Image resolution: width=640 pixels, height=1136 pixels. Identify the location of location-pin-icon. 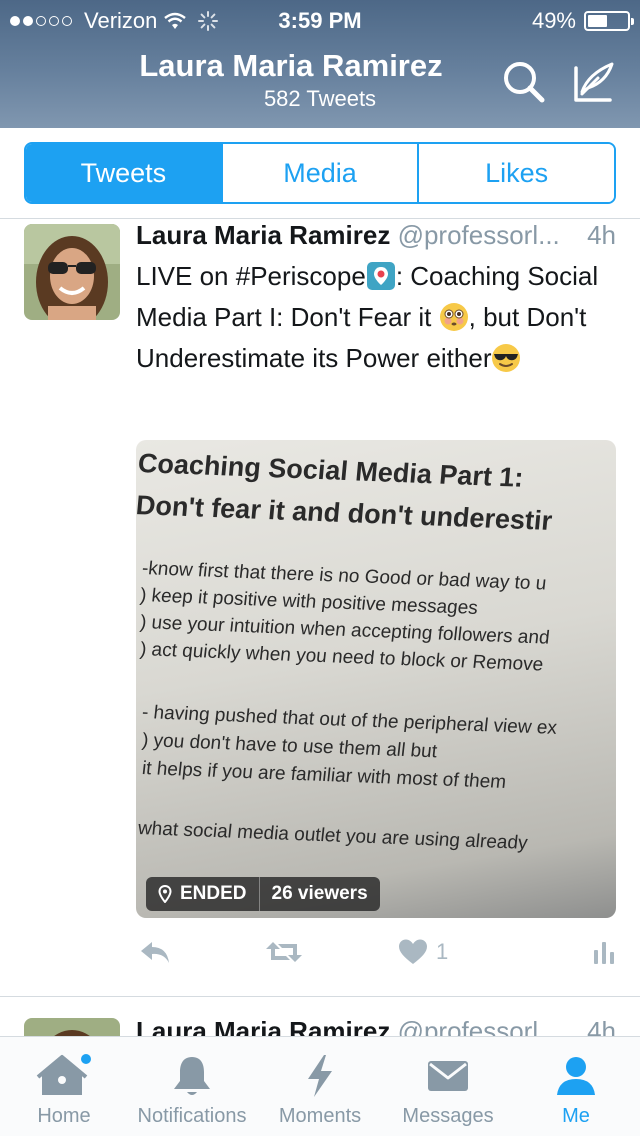
(165, 894).